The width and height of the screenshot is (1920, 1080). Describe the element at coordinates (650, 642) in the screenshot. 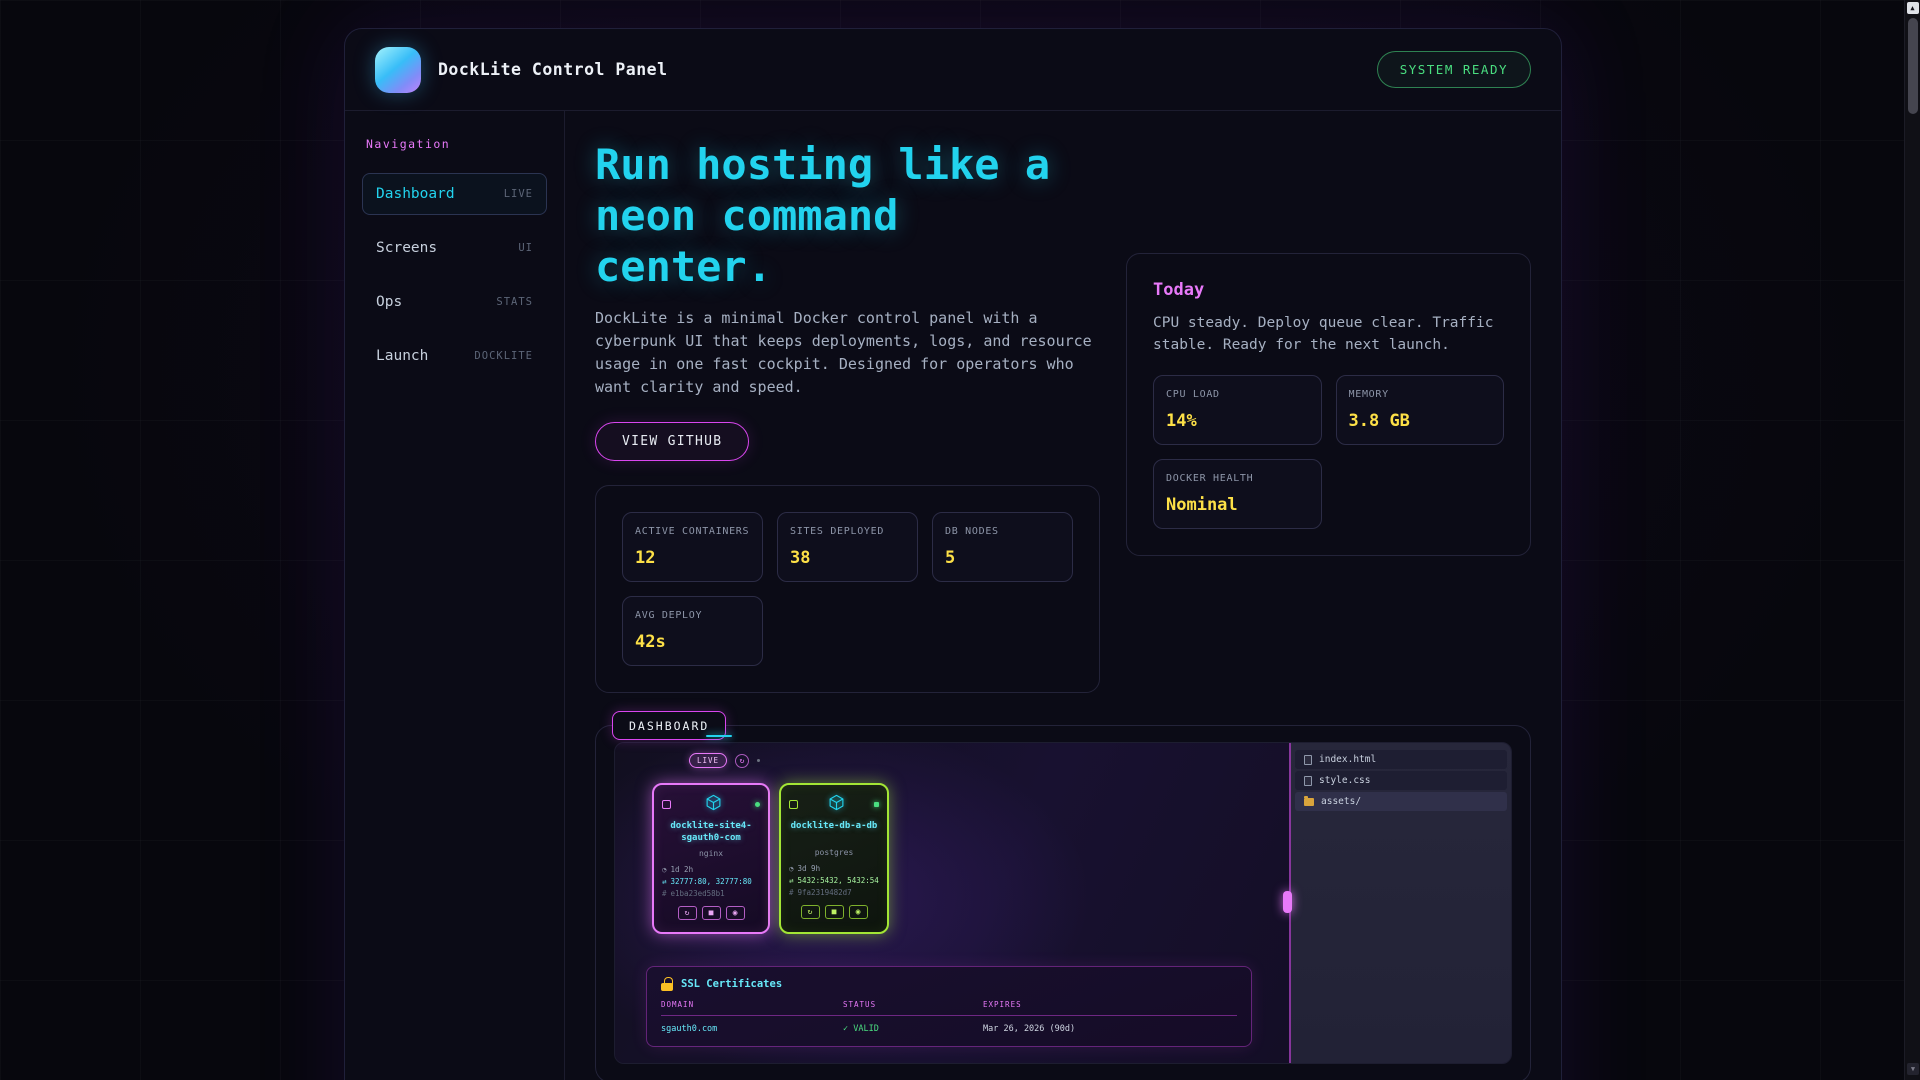

I see `stat-value: 42s` at that location.